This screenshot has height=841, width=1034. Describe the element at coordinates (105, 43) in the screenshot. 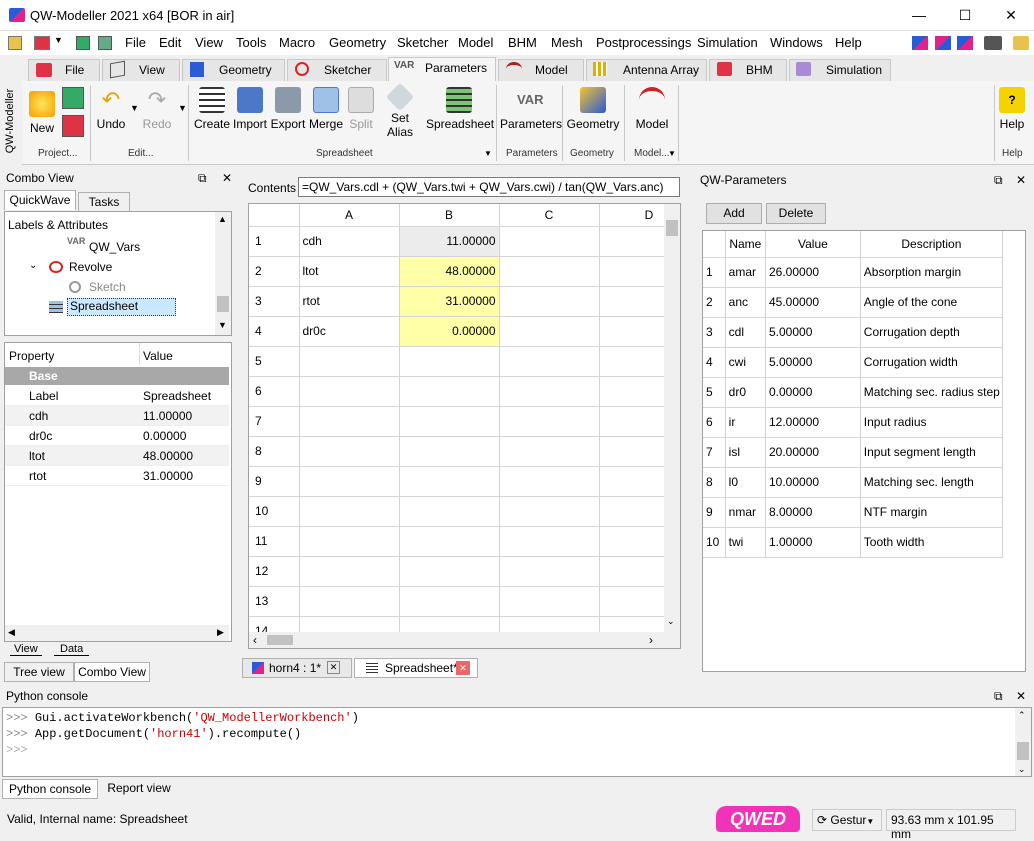

I see `save-as-icon` at that location.